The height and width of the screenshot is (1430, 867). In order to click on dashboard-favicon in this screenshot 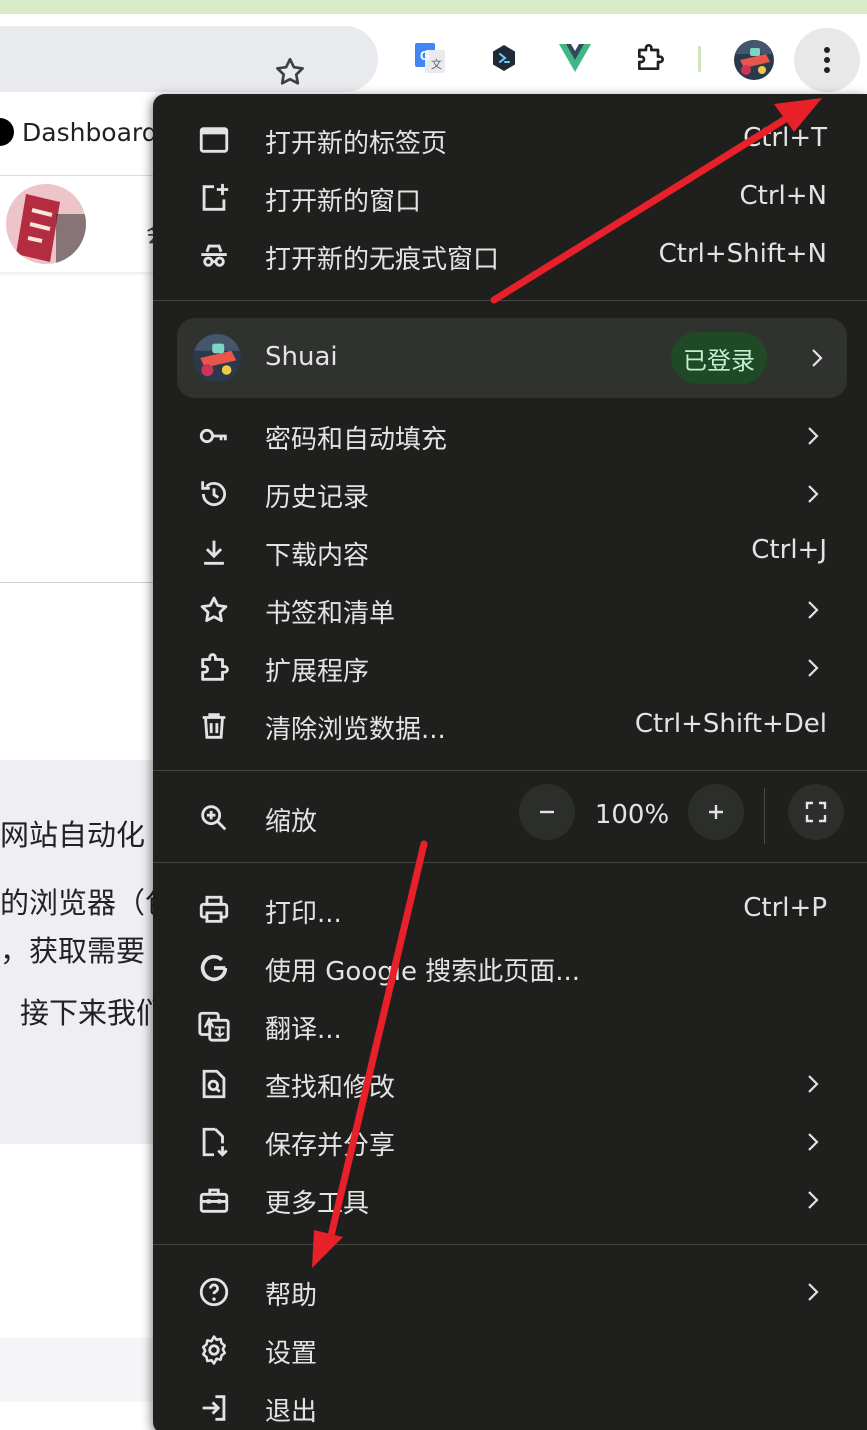, I will do `click(7, 132)`.